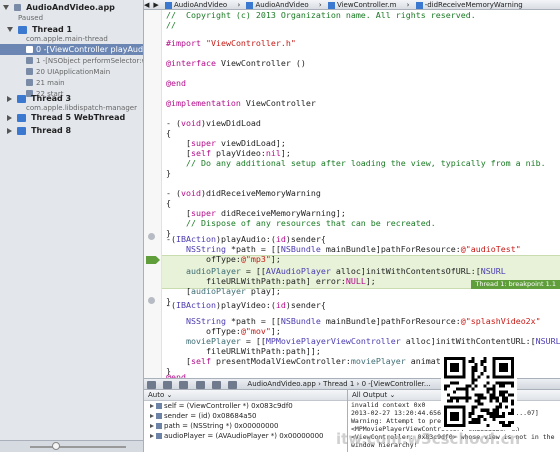  What do you see at coordinates (17, 7) in the screenshot?
I see `app-icon` at bounding box center [17, 7].